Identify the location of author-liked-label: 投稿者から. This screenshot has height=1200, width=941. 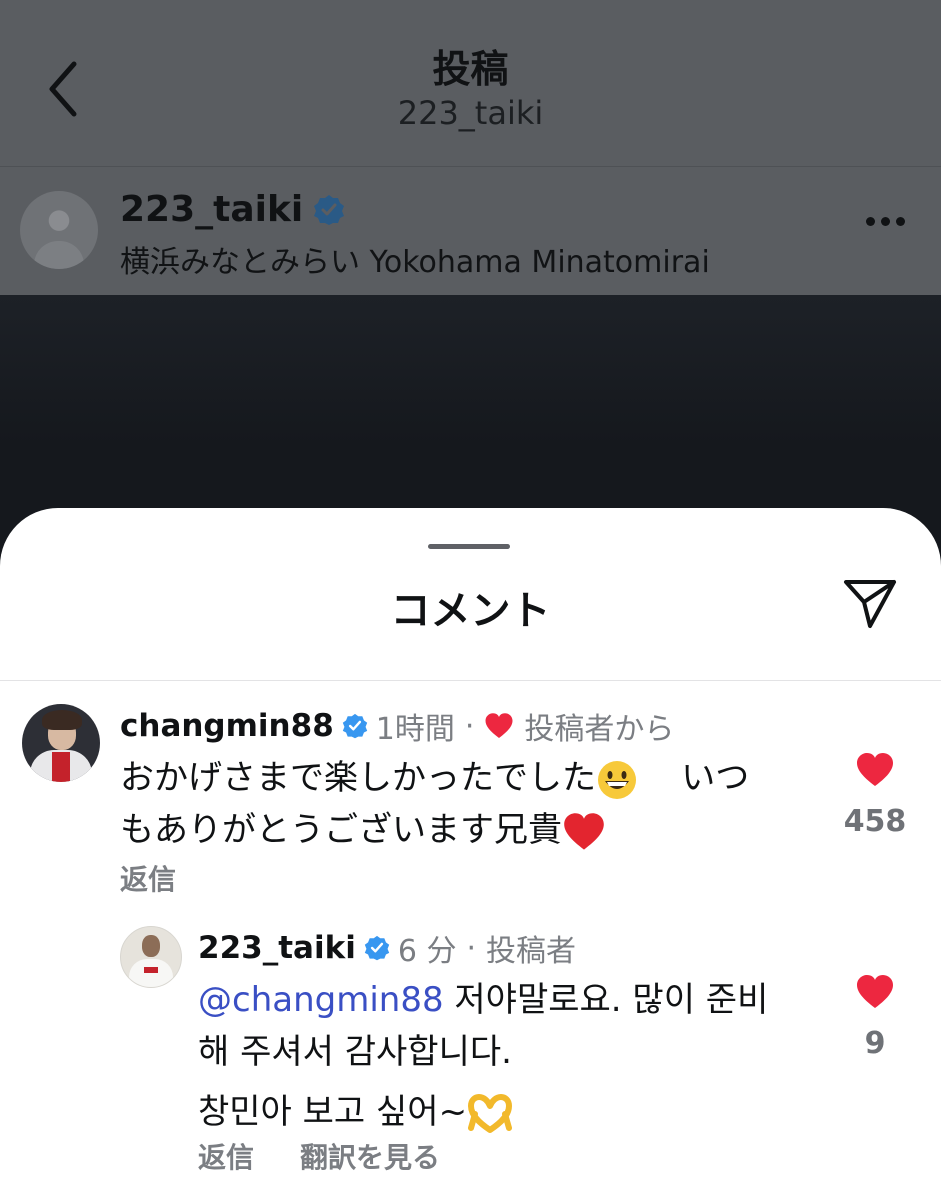
(599, 729).